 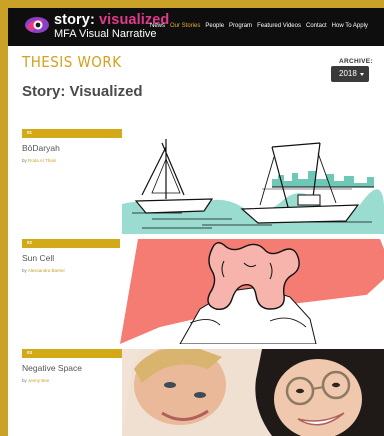 What do you see at coordinates (38, 258) in the screenshot?
I see `story-title: Sun Cell` at bounding box center [38, 258].